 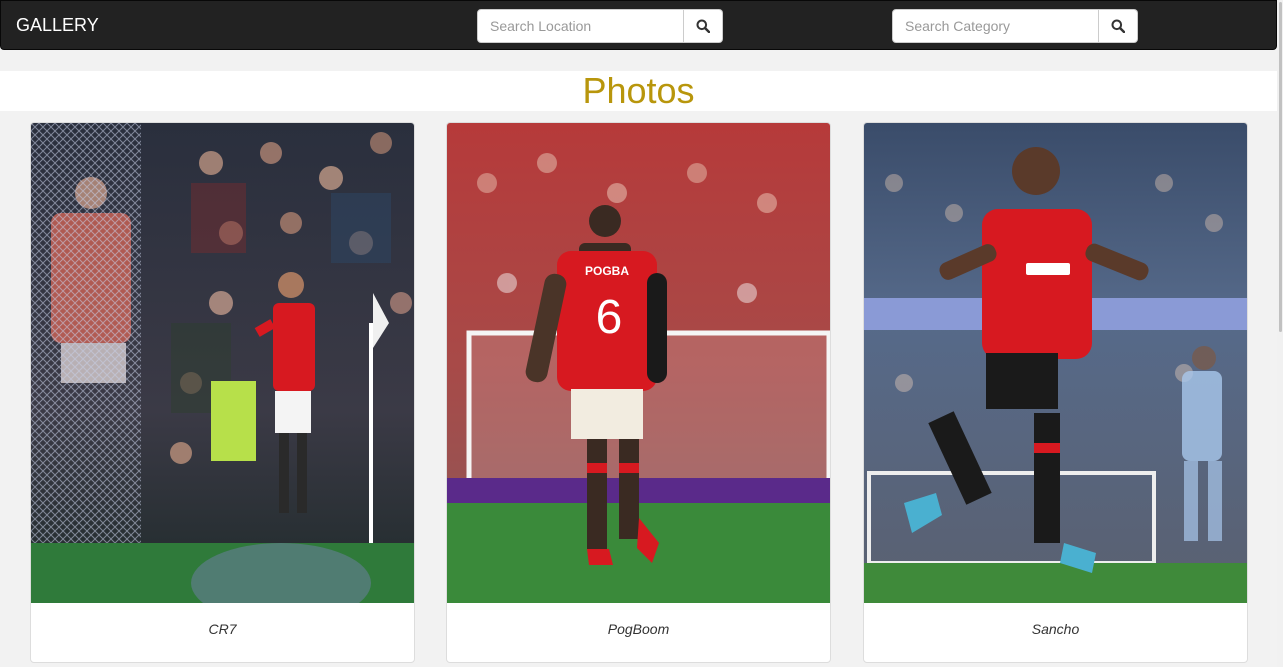 I want to click on top-navbar: GALLERY, so click(x=638, y=25).